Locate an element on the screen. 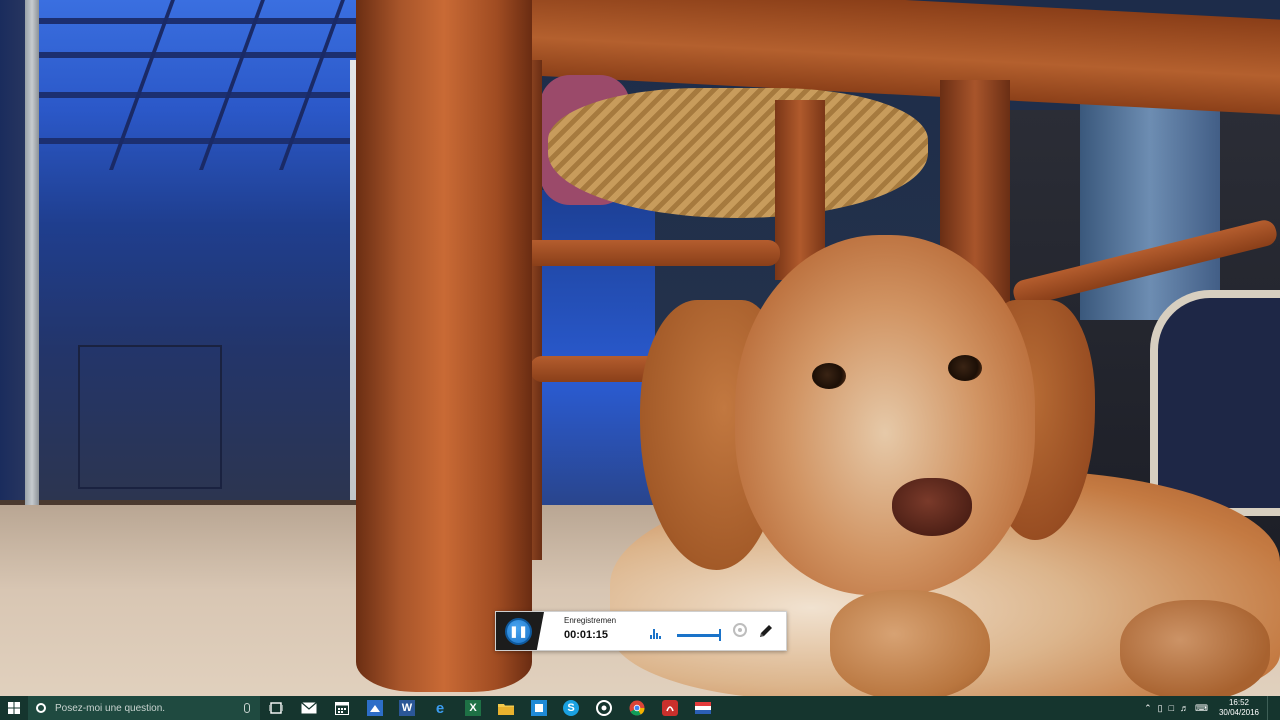  system-tray: ⌃ ▯ □ ♬ ⌨ 16:52 30/04/2016 is located at coordinates (1210, 708).